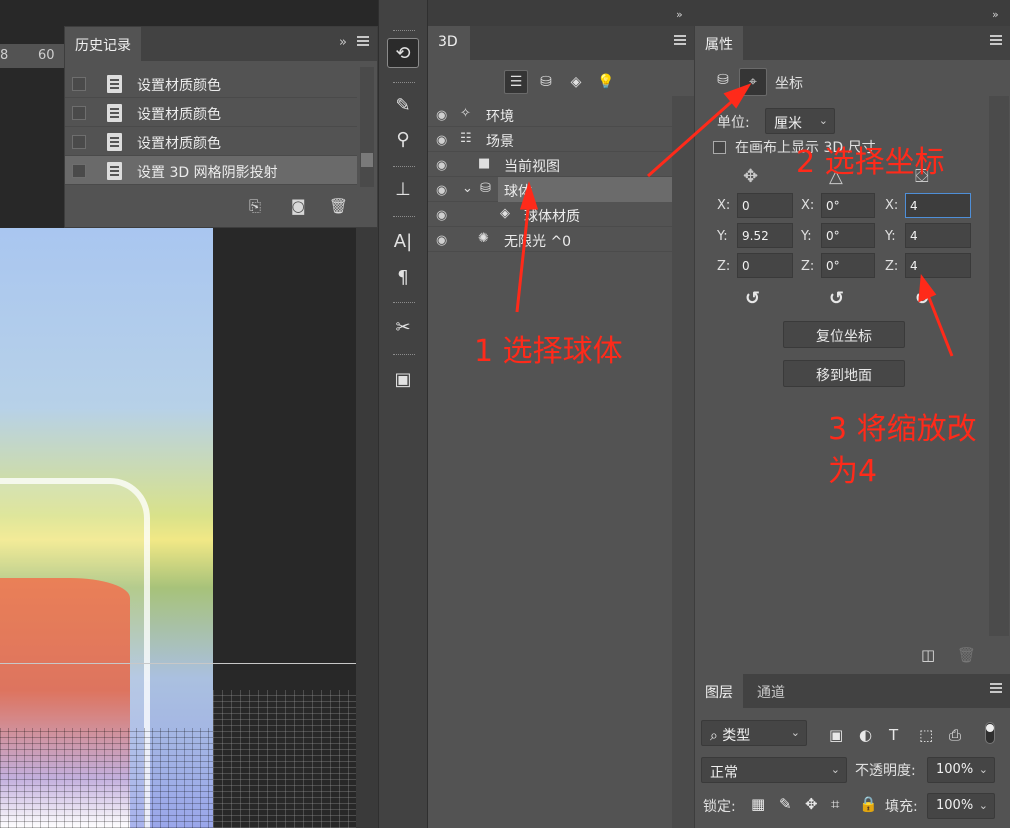  What do you see at coordinates (403, 189) in the screenshot?
I see `clone-source-icon: ⊥` at bounding box center [403, 189].